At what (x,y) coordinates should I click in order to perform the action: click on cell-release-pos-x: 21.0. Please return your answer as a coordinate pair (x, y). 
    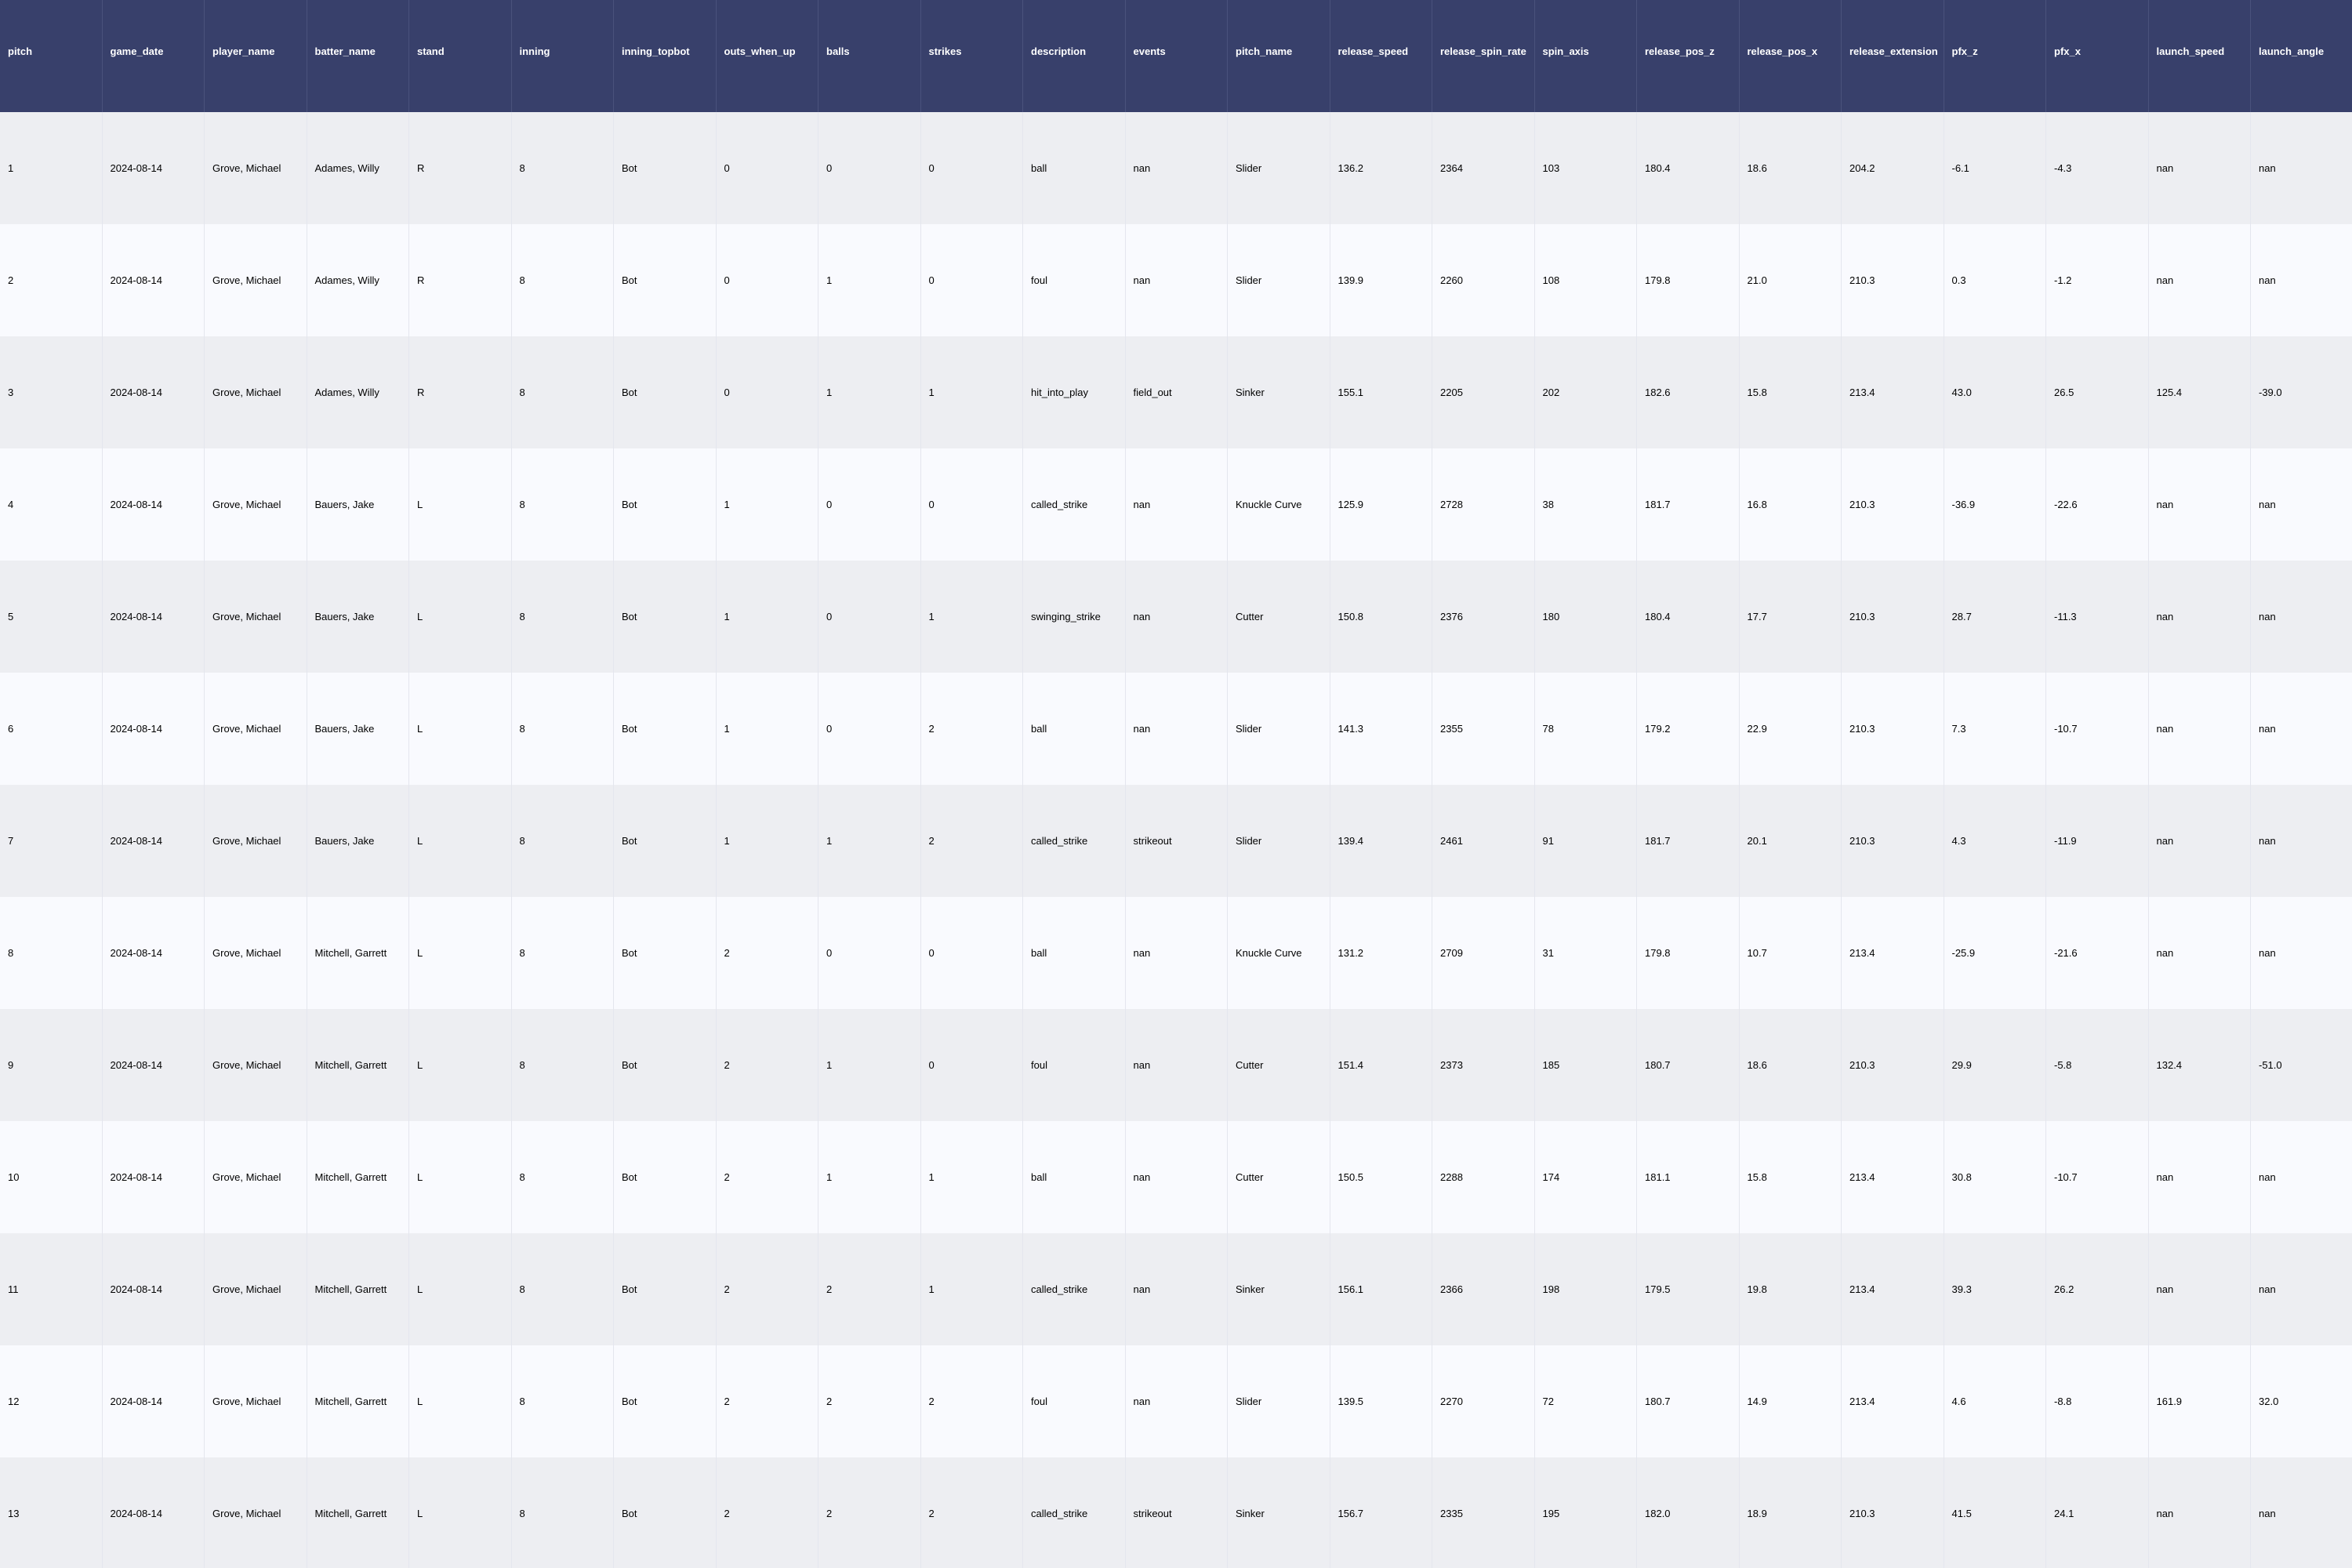
    Looking at the image, I should click on (1791, 280).